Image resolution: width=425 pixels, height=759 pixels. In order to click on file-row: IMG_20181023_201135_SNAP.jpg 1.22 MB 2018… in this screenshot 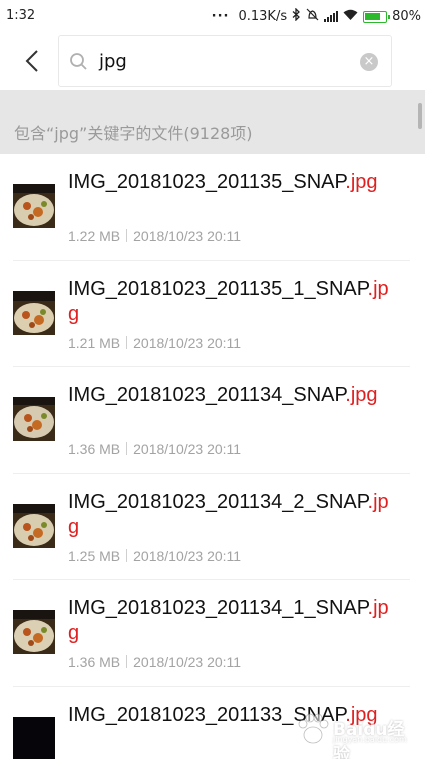, I will do `click(212, 207)`.